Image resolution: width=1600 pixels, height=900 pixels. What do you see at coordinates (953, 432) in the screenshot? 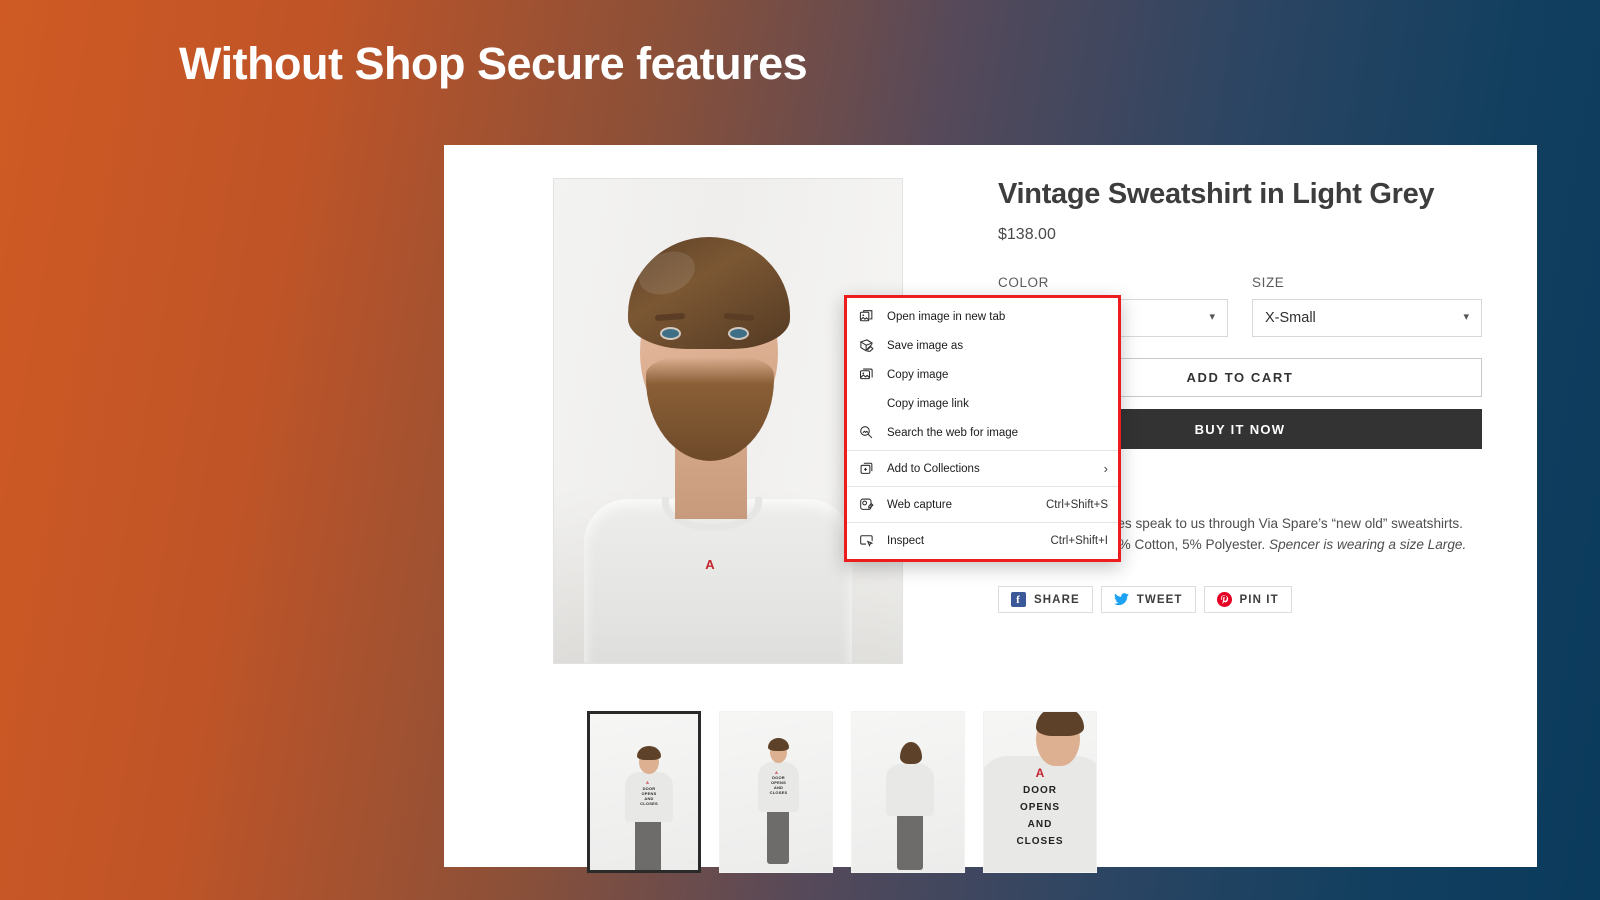
I see `context-menu-label: Search the web for image` at bounding box center [953, 432].